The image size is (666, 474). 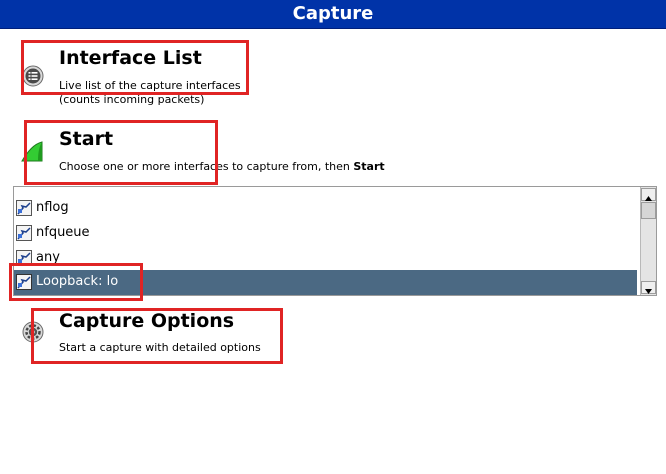 I want to click on list-item-label: Loopback: lo, so click(x=77, y=281).